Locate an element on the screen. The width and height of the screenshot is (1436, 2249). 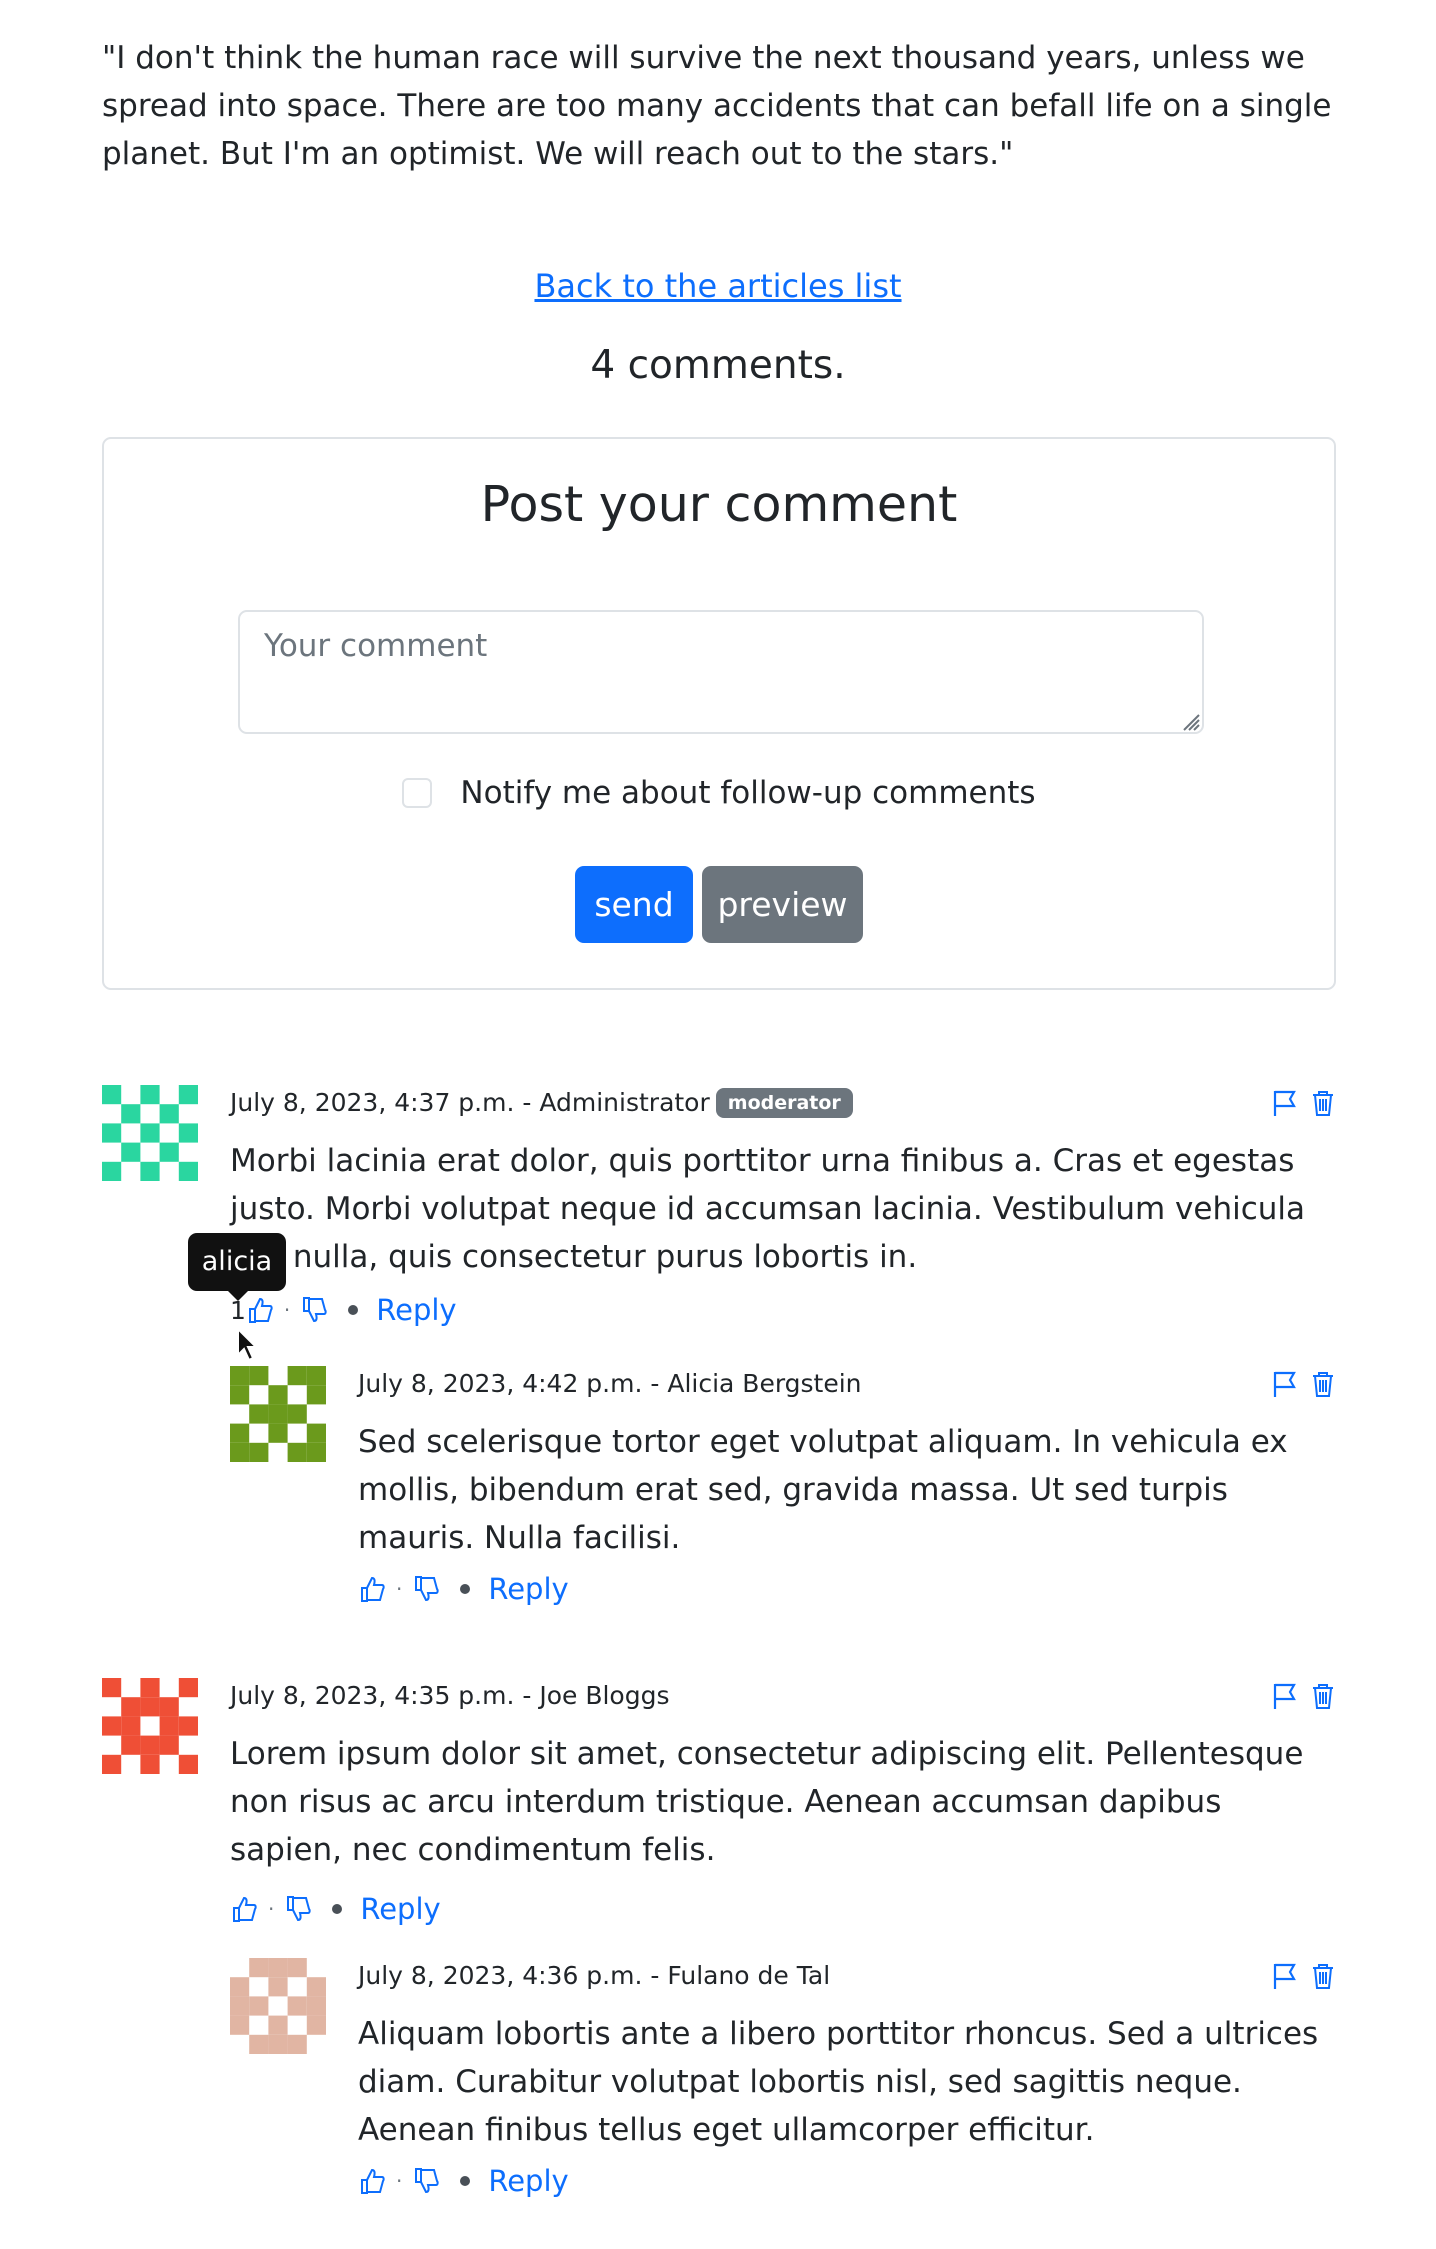
comment-meta: July 8, 2023, 4:36 p.m. - Fulano de Tal is located at coordinates (594, 1976).